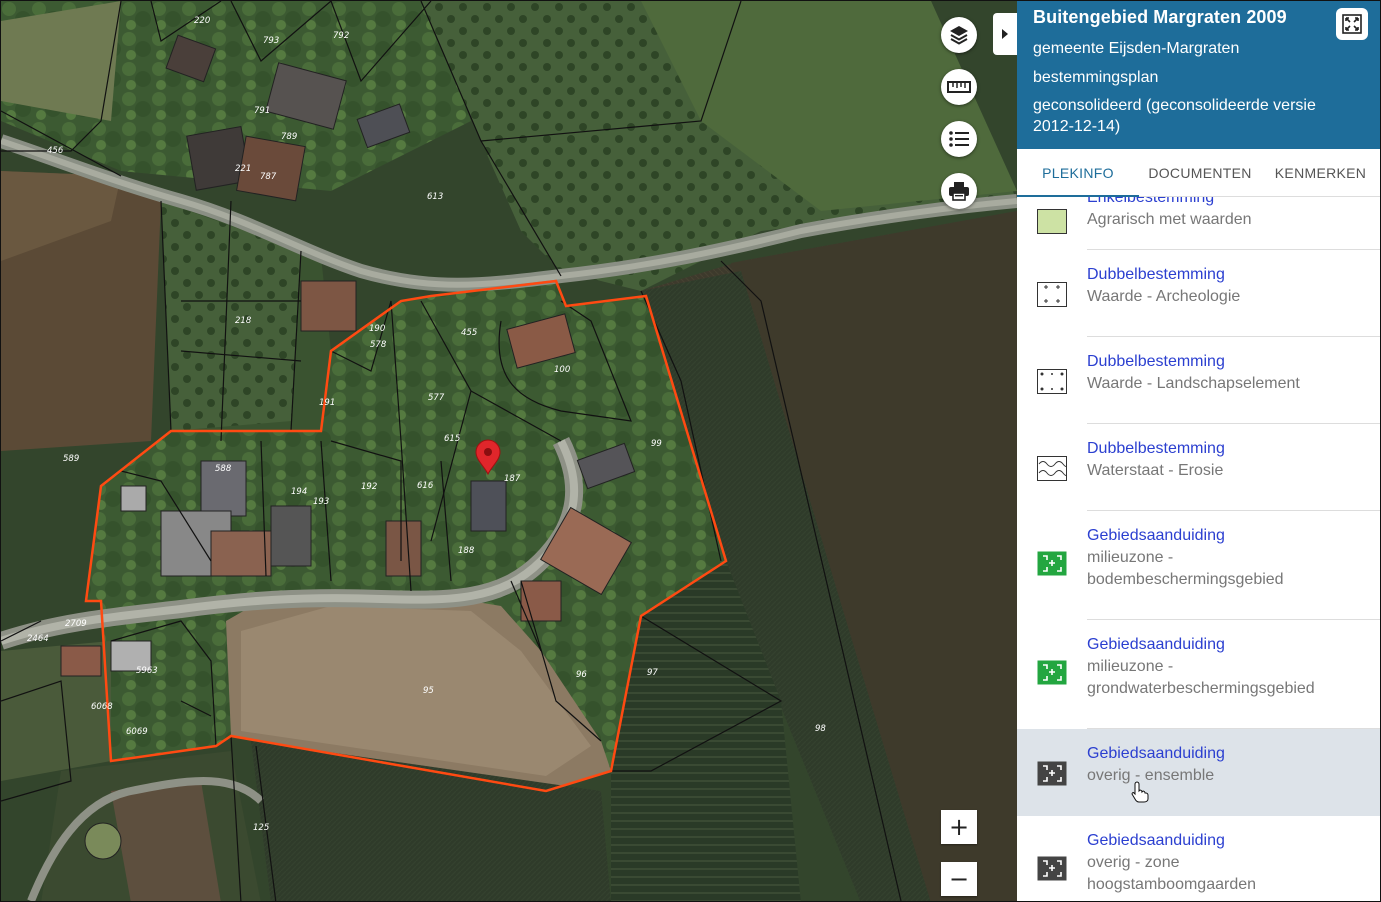 The image size is (1381, 902). I want to click on parcel-number: 191, so click(327, 403).